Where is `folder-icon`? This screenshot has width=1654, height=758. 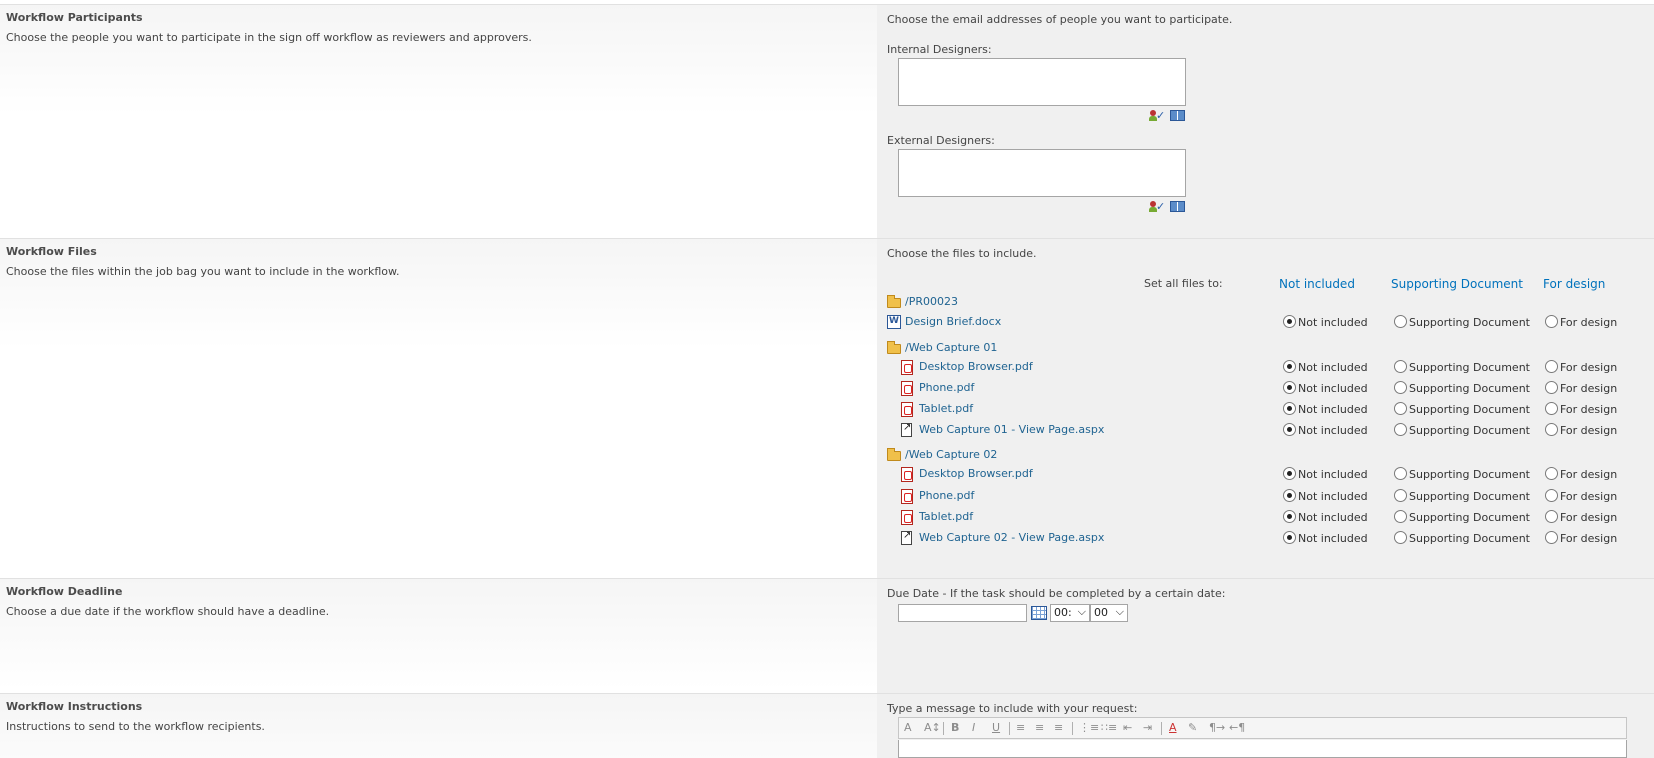
folder-icon is located at coordinates (894, 347).